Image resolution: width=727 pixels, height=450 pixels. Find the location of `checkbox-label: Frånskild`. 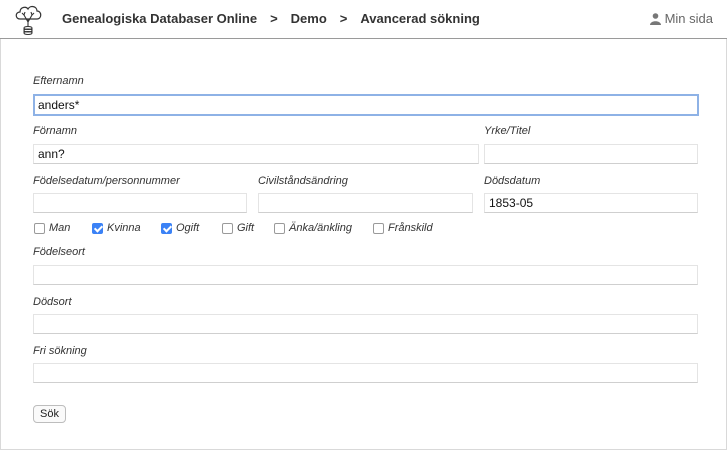

checkbox-label: Frånskild is located at coordinates (410, 228).